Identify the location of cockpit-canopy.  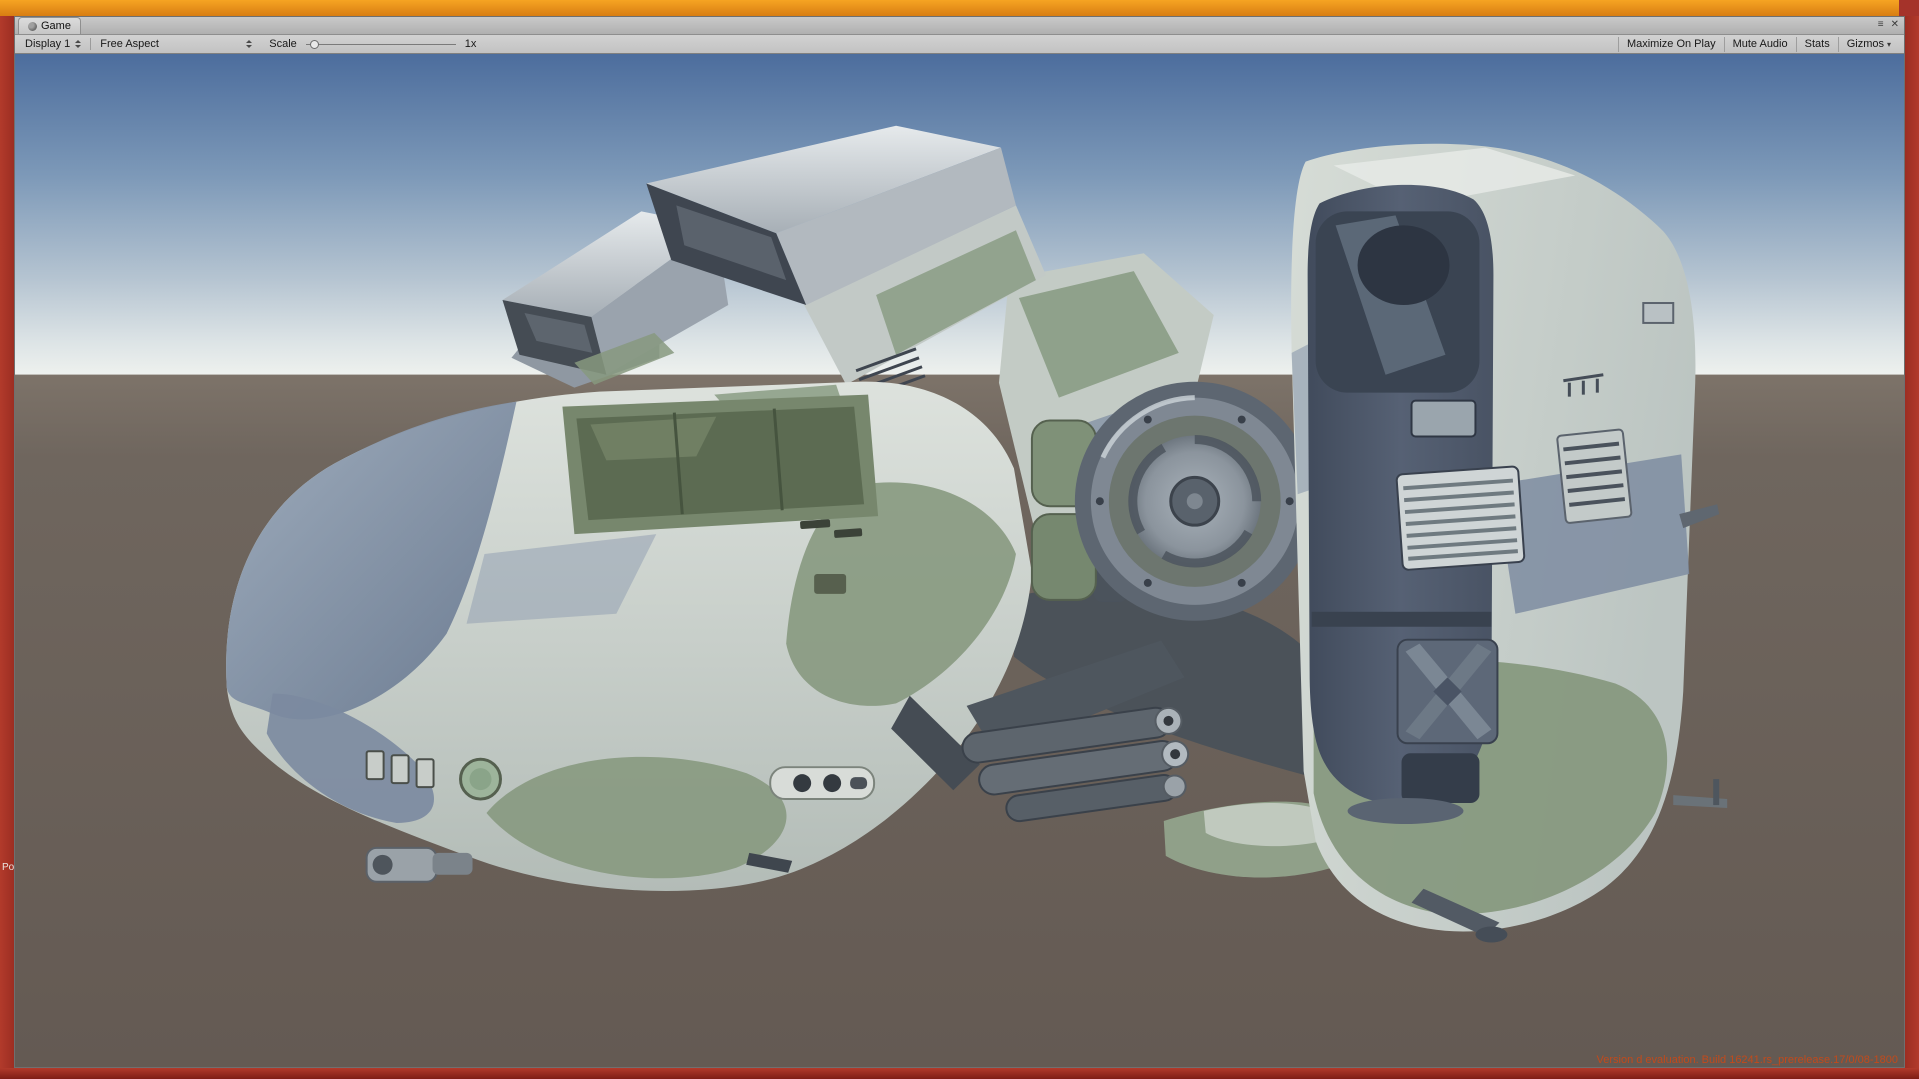
(720, 464).